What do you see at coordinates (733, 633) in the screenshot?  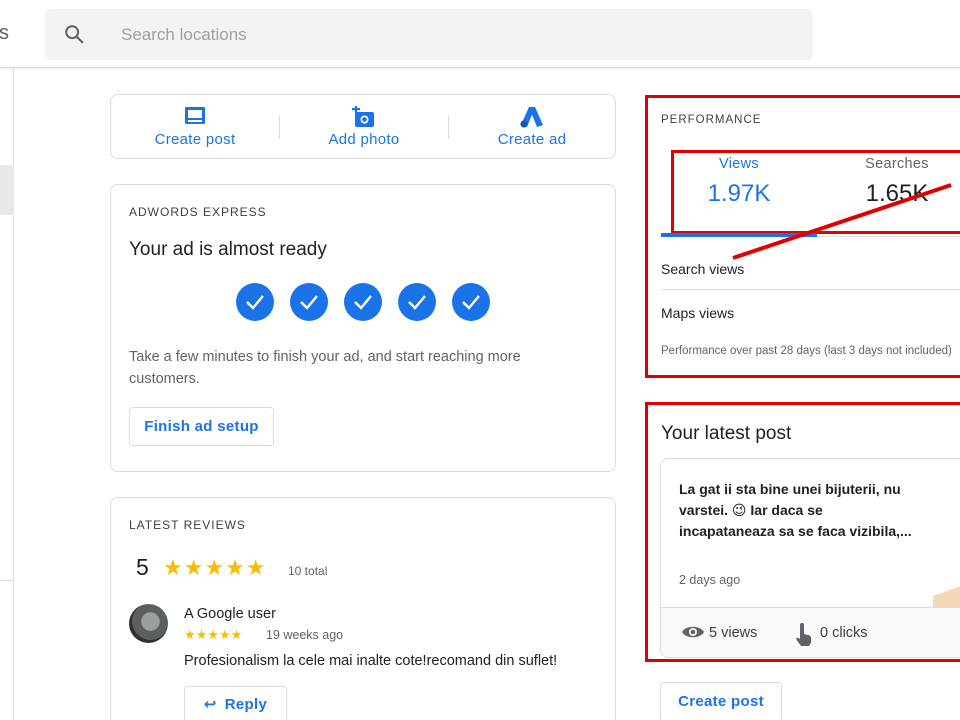 I see `views-count: 5 views` at bounding box center [733, 633].